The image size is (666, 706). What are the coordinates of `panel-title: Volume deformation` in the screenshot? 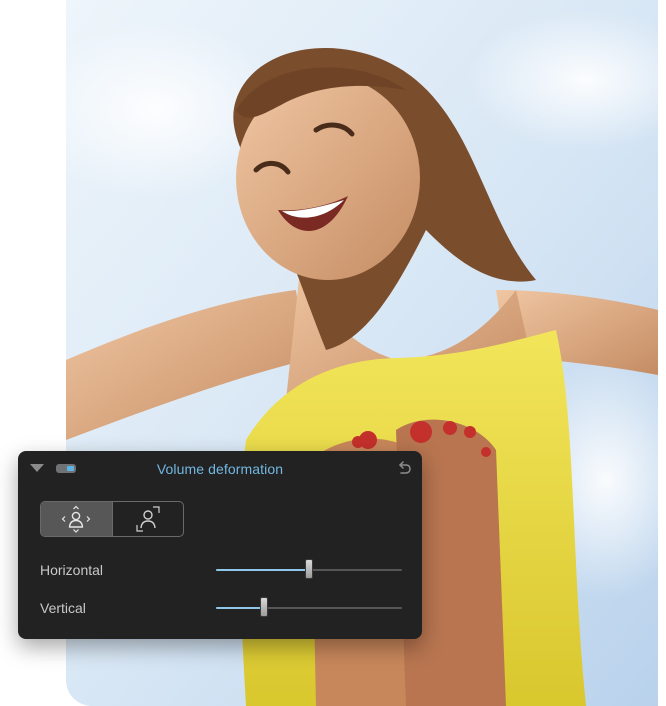 It's located at (220, 469).